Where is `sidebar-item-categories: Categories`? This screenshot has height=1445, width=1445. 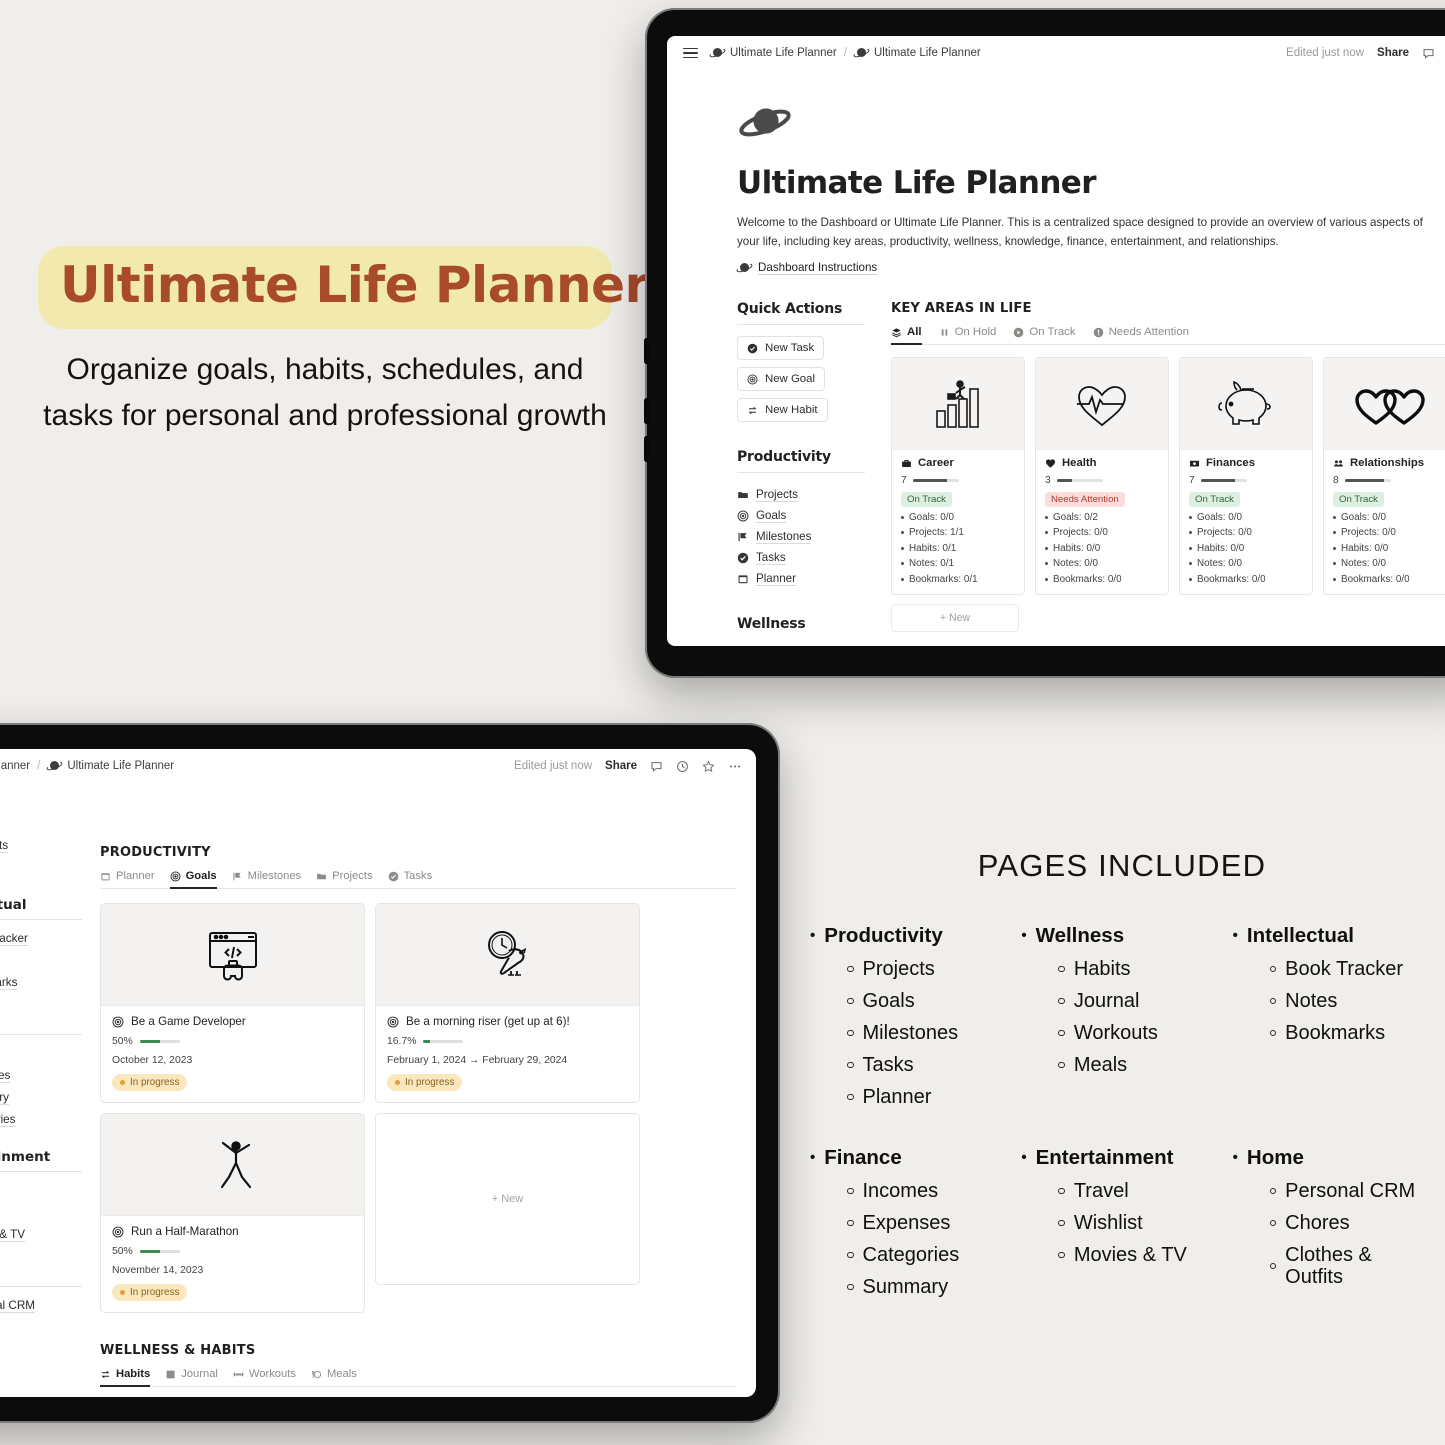
sidebar-item-categories: Categories is located at coordinates (41, 1120).